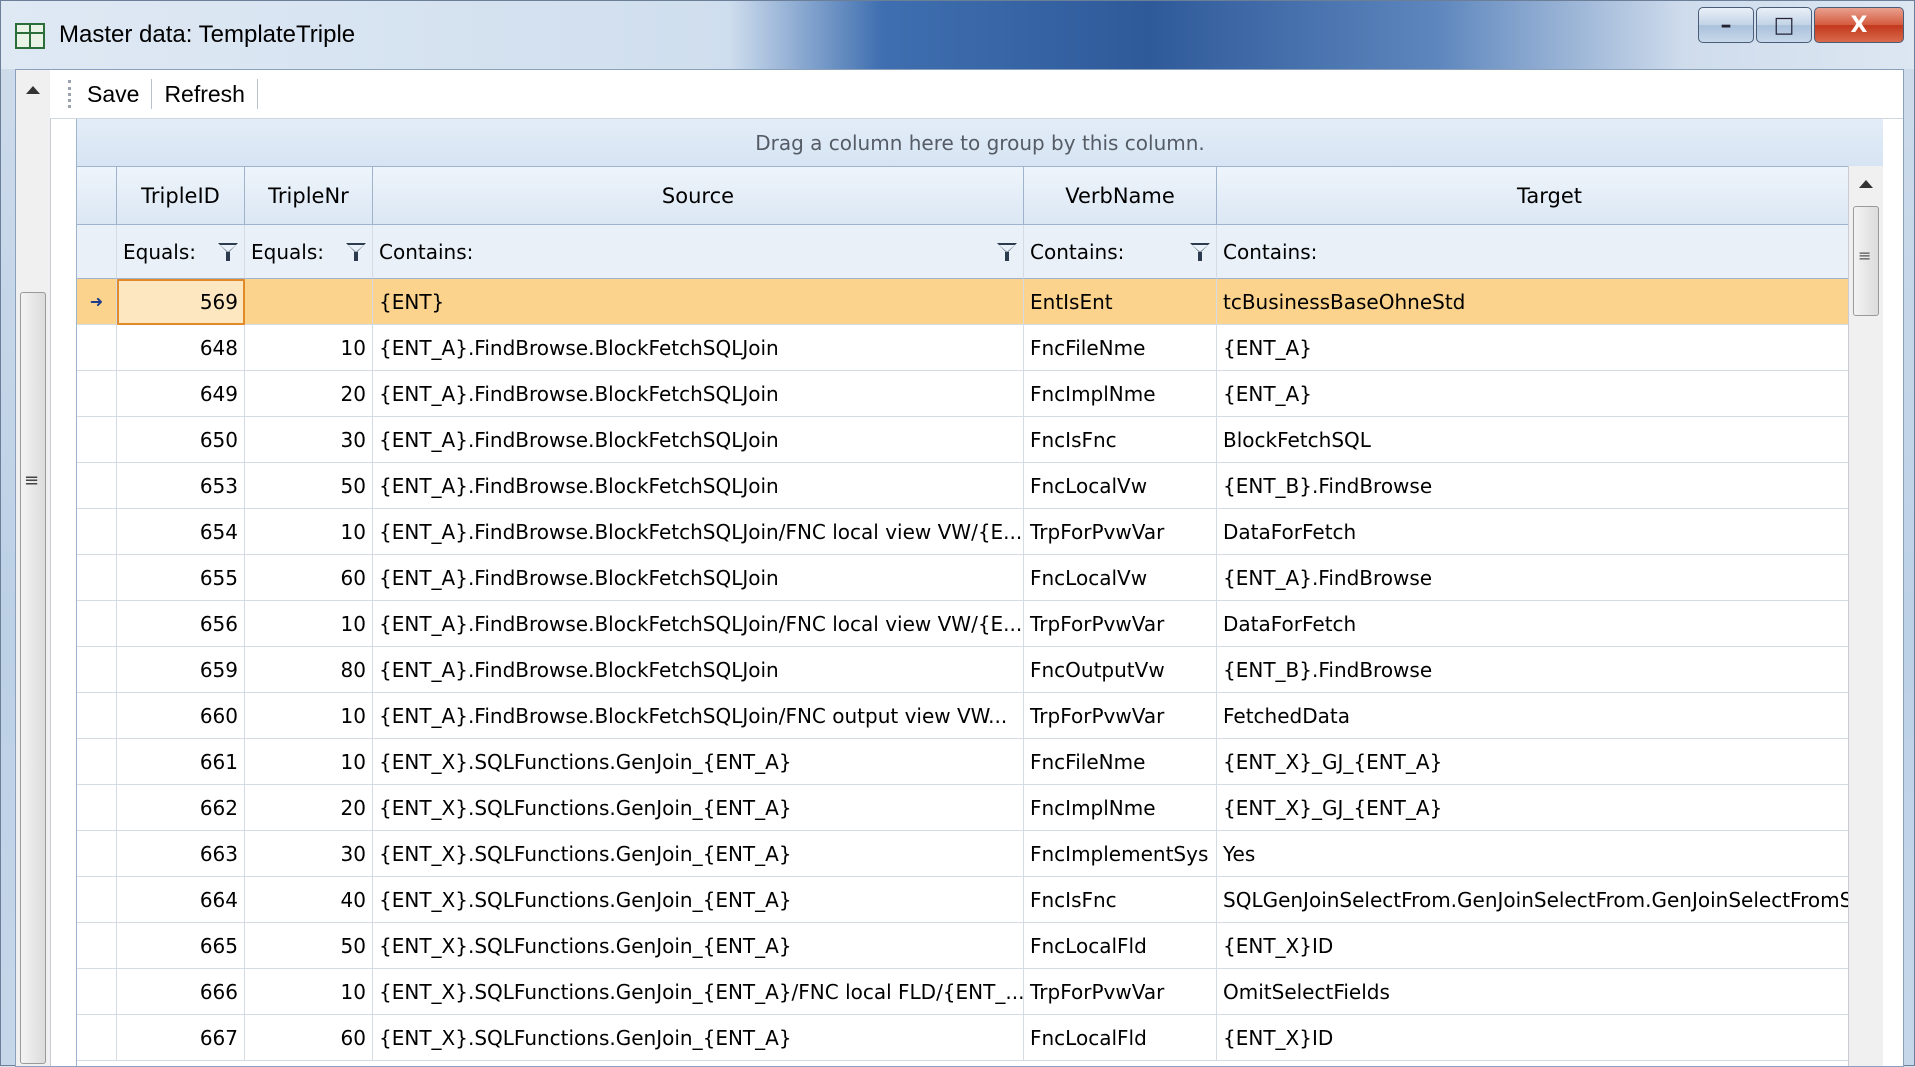  I want to click on cell-tripleid: 665, so click(181, 946).